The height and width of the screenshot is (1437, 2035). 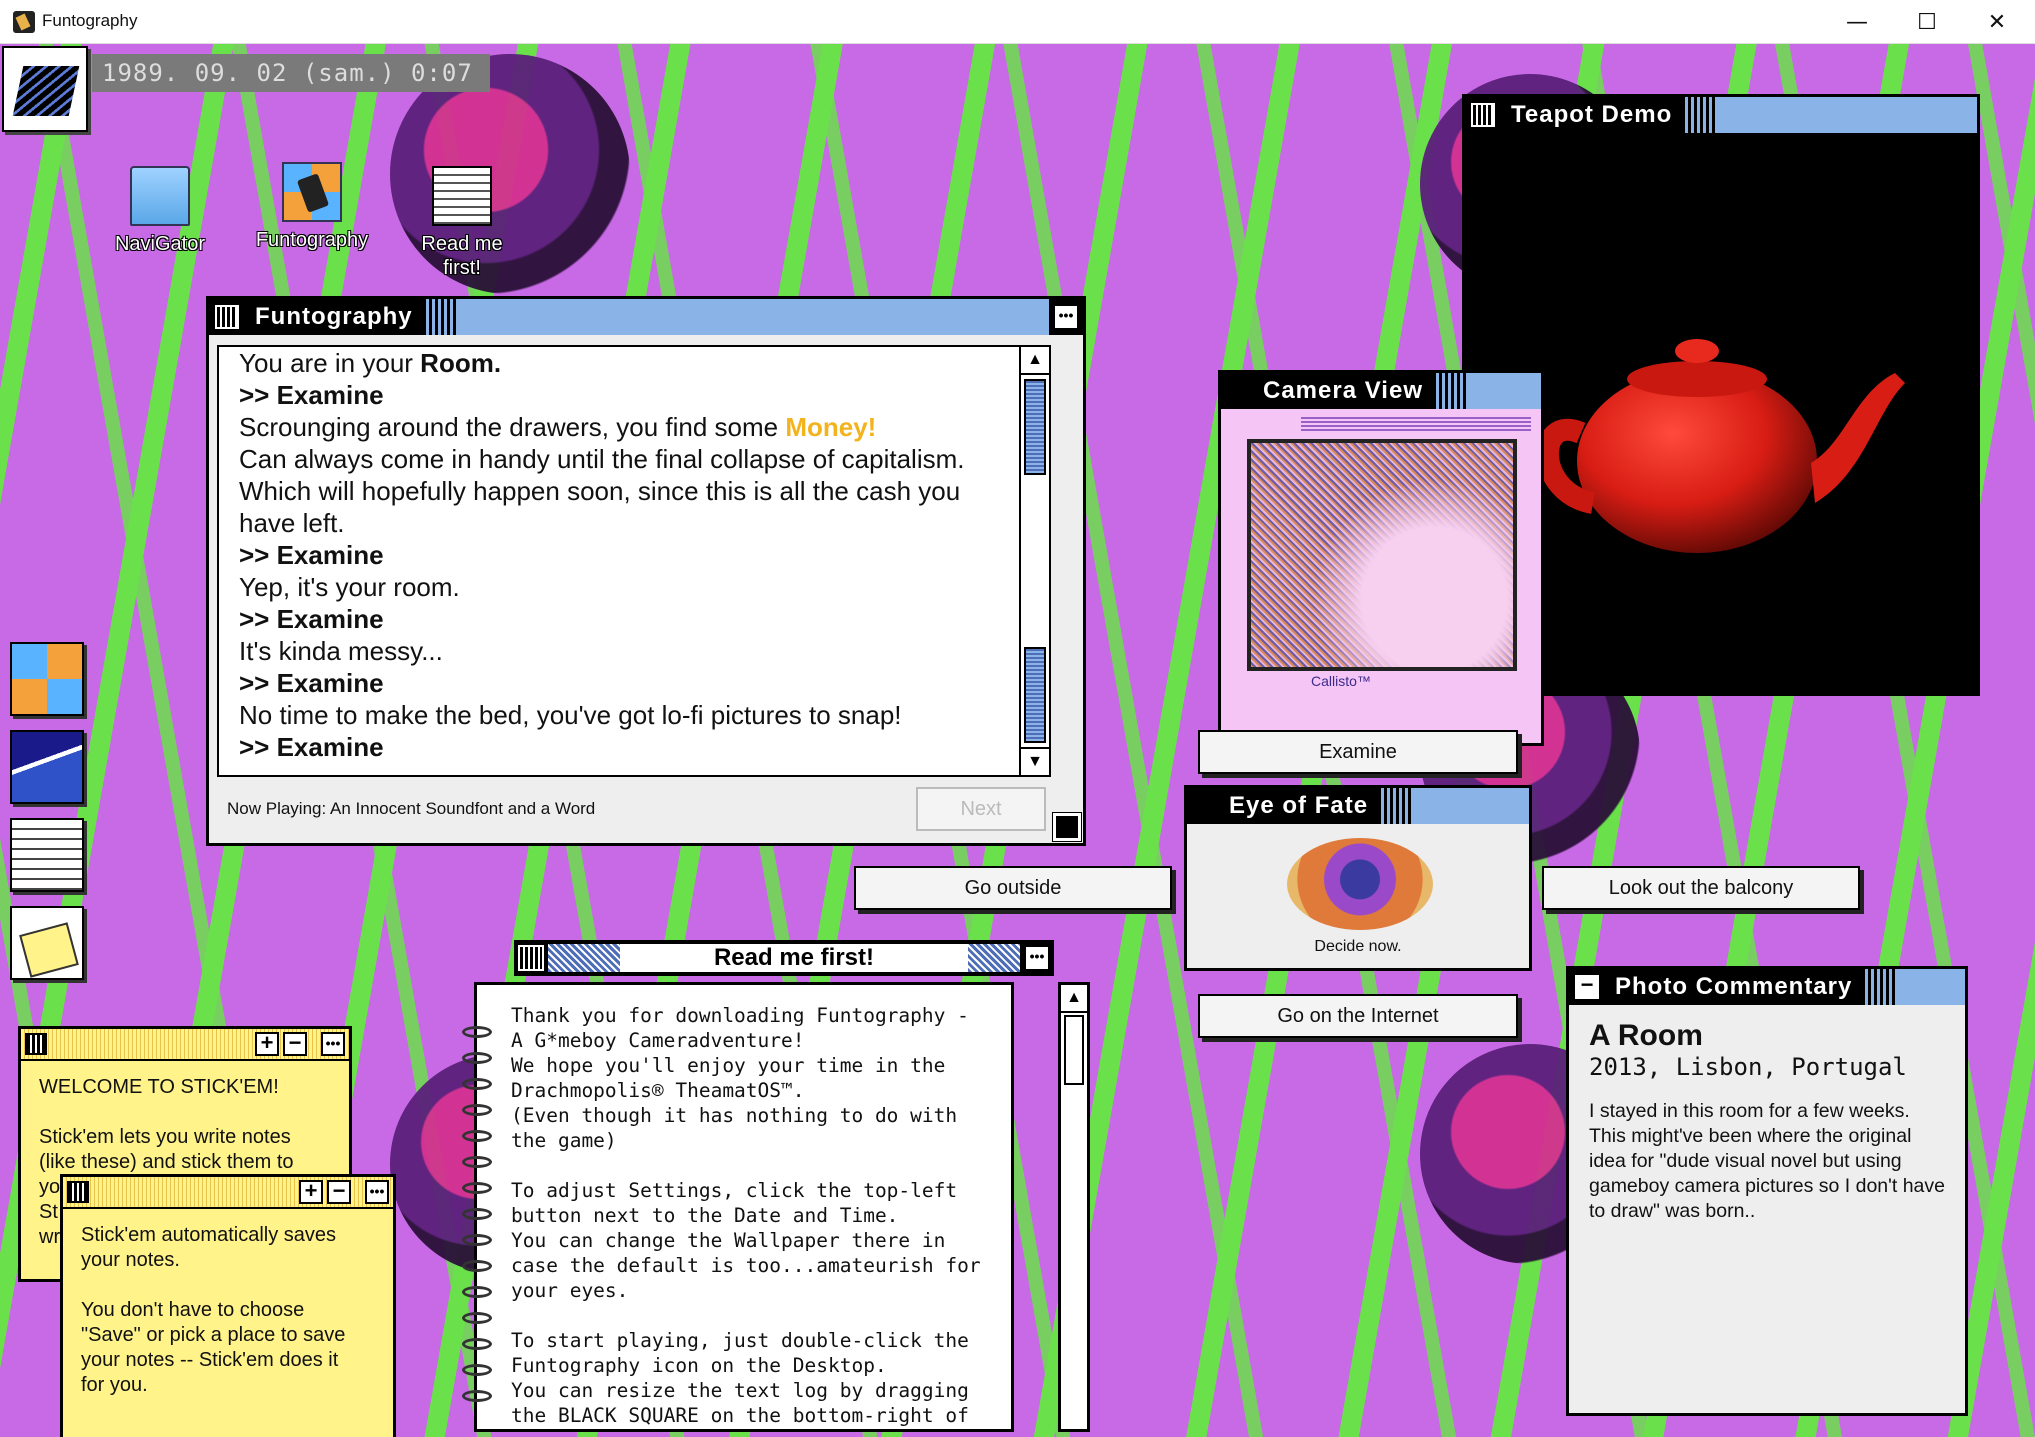 What do you see at coordinates (1587, 986) in the screenshot?
I see `collapse-icon: −` at bounding box center [1587, 986].